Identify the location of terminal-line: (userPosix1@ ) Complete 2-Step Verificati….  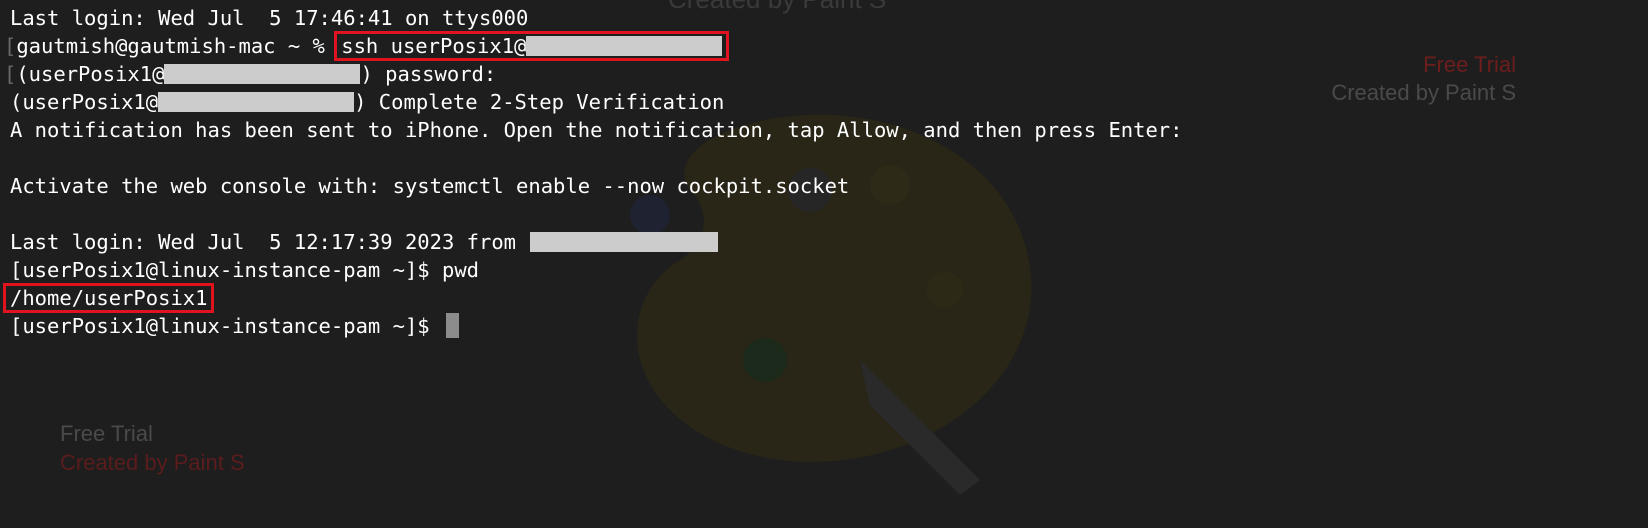
(829, 102).